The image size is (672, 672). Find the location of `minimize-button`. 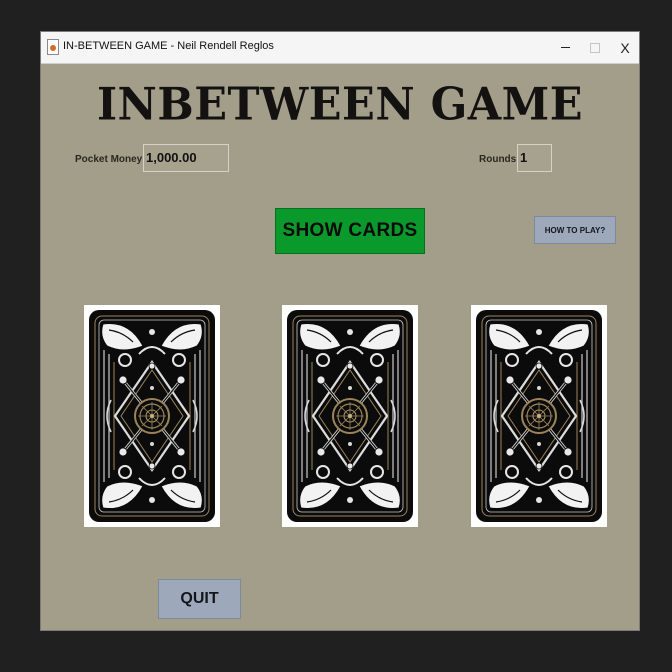

minimize-button is located at coordinates (565, 47).